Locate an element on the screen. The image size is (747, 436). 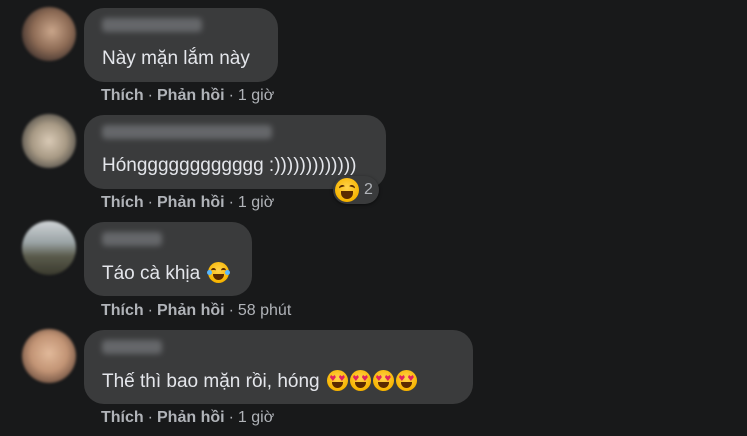
comment-text: Táo cà khịa is located at coordinates (166, 273).